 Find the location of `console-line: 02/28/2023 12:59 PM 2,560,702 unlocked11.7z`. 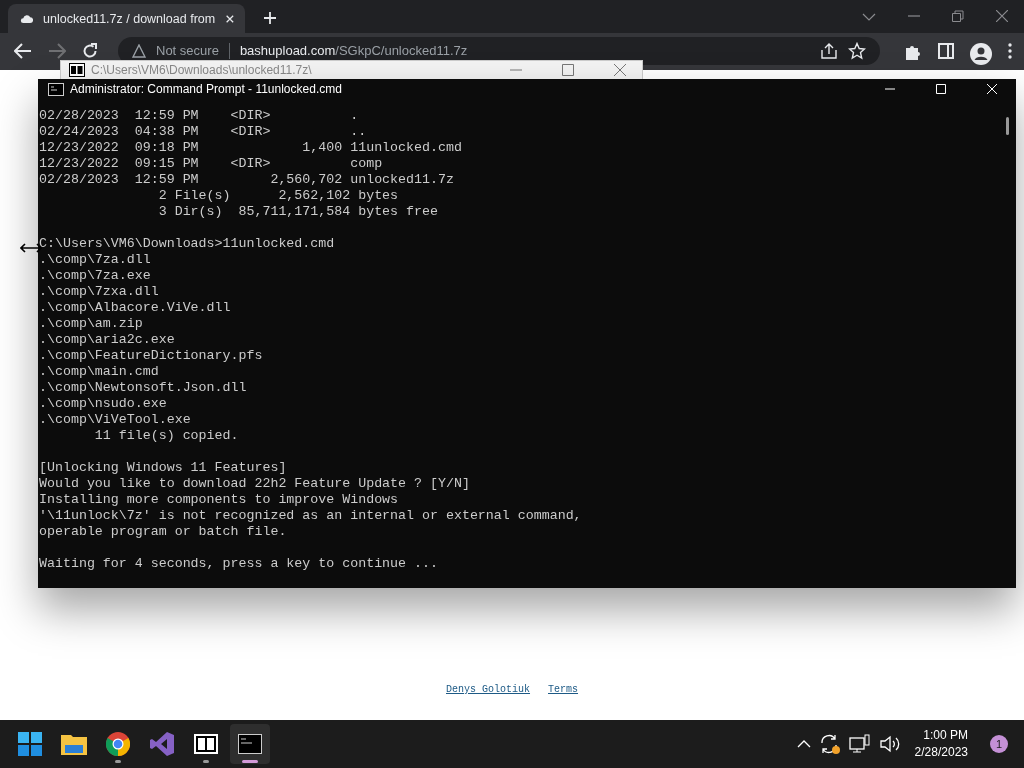

console-line: 02/28/2023 12:59 PM 2,560,702 unlocked11.7z is located at coordinates (246, 180).